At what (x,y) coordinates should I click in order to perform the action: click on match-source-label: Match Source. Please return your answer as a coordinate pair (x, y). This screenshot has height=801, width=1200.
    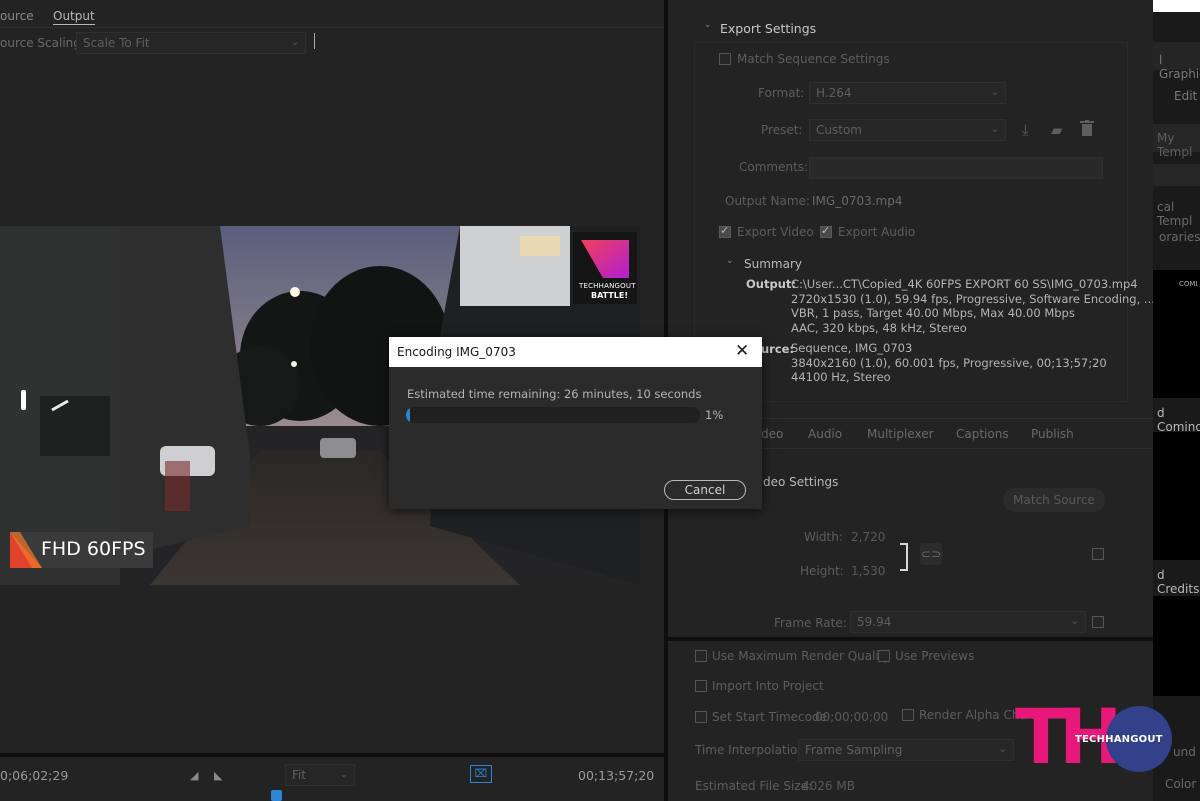
    Looking at the image, I should click on (1054, 500).